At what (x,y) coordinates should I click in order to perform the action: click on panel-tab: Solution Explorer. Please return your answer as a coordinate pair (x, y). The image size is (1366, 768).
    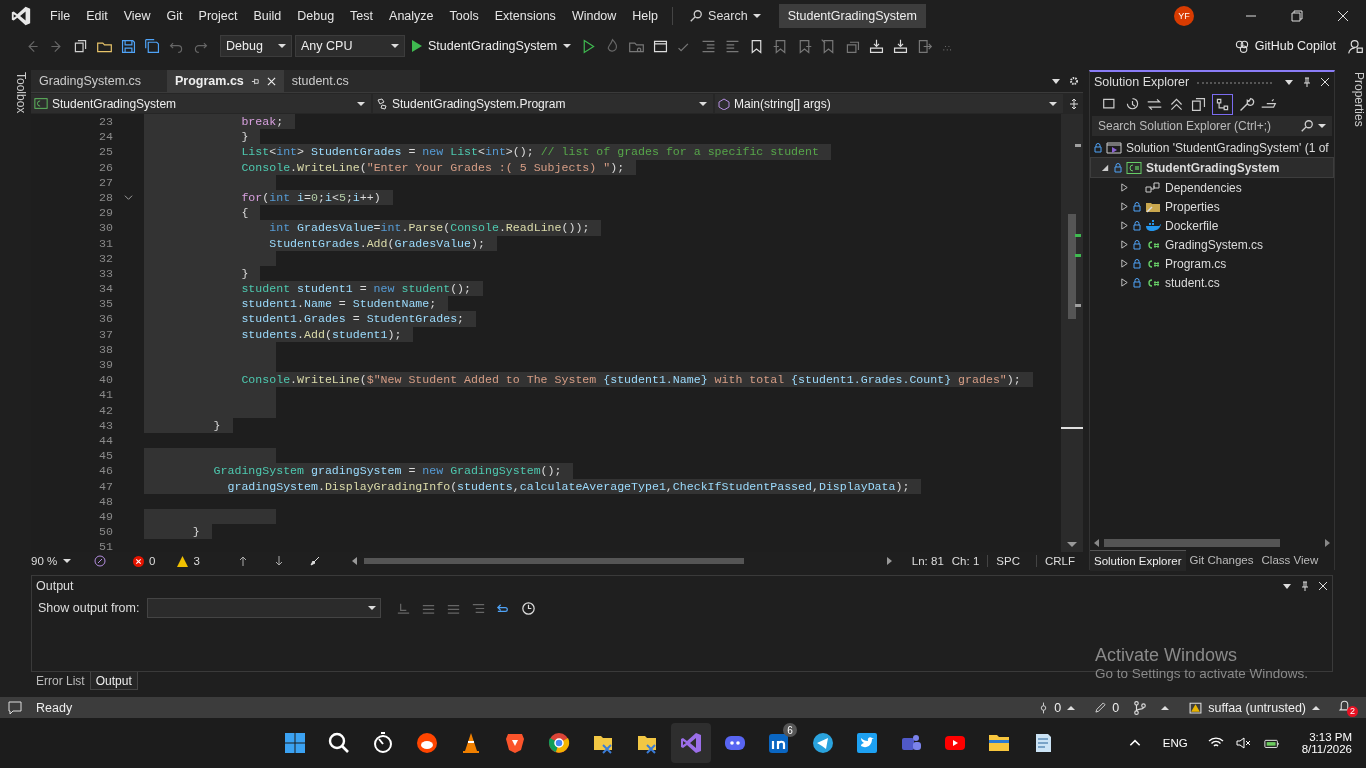
    Looking at the image, I should click on (1138, 560).